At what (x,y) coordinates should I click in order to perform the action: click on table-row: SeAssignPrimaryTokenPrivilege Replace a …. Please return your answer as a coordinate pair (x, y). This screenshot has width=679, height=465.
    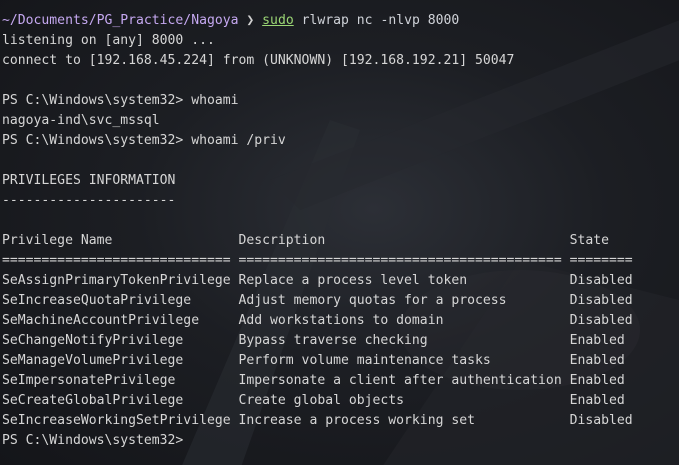
    Looking at the image, I should click on (317, 280).